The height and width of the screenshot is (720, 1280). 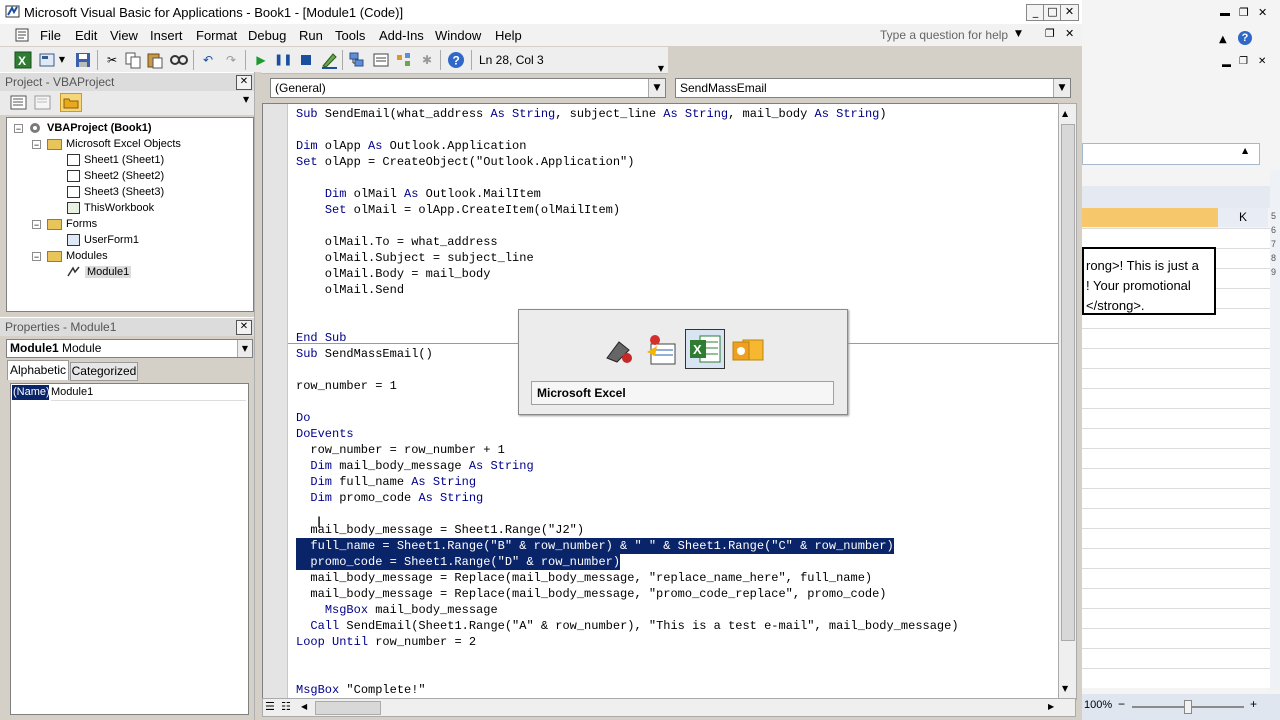 I want to click on insert-module-icon, so click(x=47, y=60).